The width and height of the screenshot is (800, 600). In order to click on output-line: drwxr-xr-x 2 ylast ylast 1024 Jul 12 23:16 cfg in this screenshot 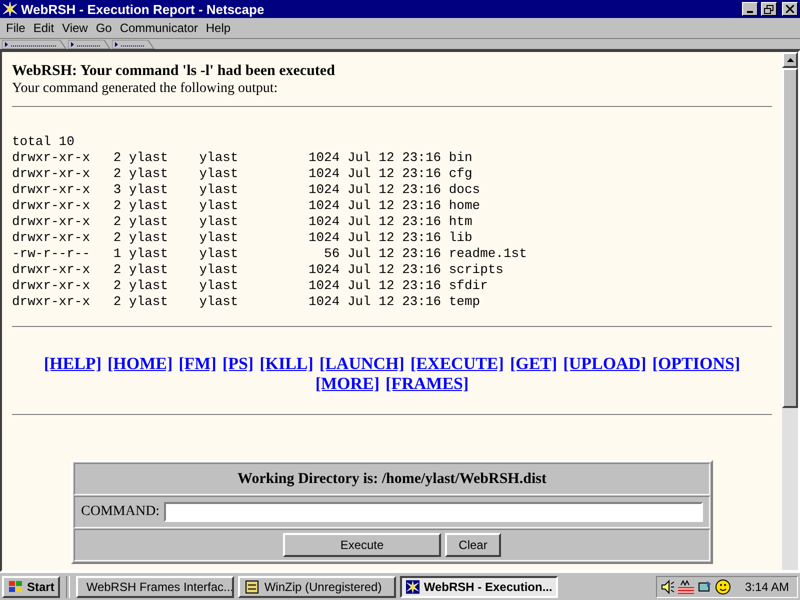, I will do `click(242, 174)`.